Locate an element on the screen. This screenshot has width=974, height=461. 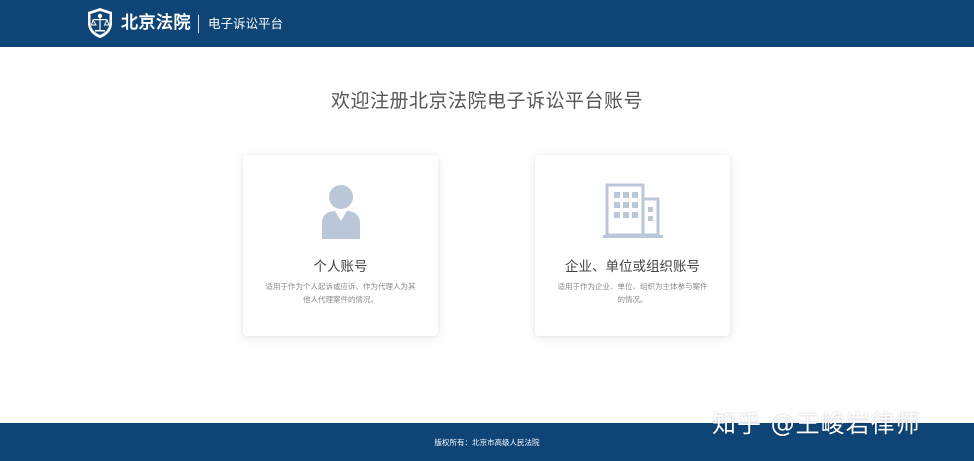
person-icon is located at coordinates (340, 212).